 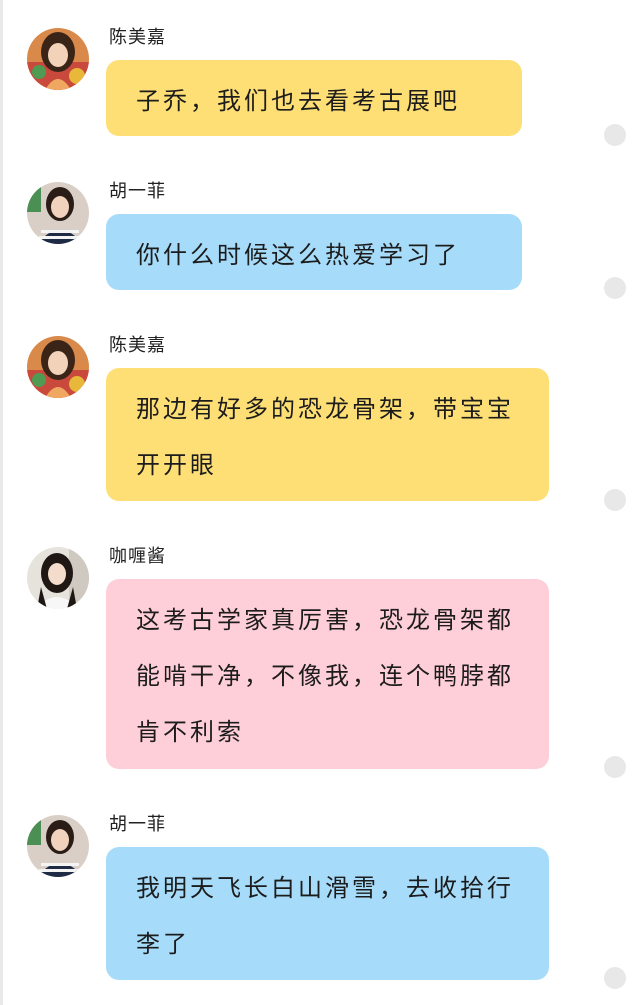 I want to click on message-bubble: 这考古学家真厉害，恐龙骨架都能啃干净，不像我，连个鸭脖都肯不利索, so click(x=327, y=674).